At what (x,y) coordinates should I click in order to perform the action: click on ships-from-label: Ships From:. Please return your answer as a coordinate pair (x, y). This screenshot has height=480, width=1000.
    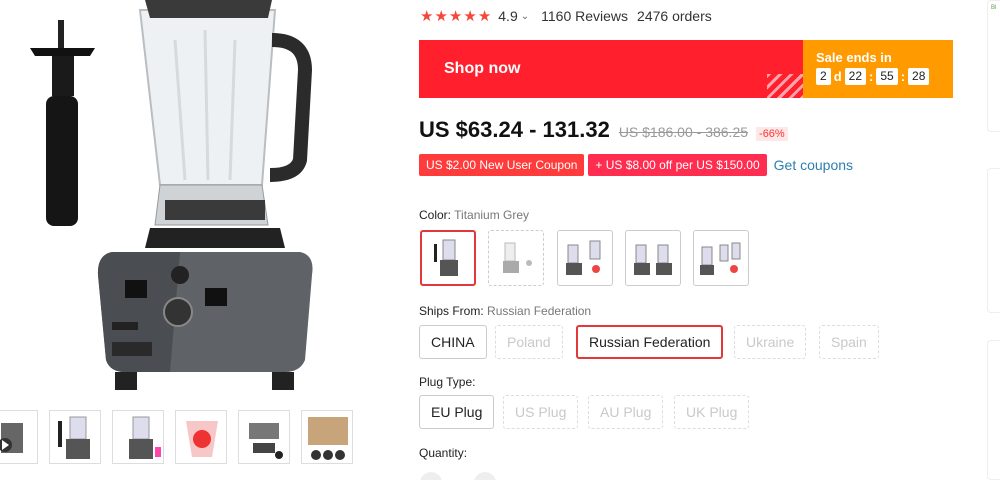
    Looking at the image, I should click on (451, 311).